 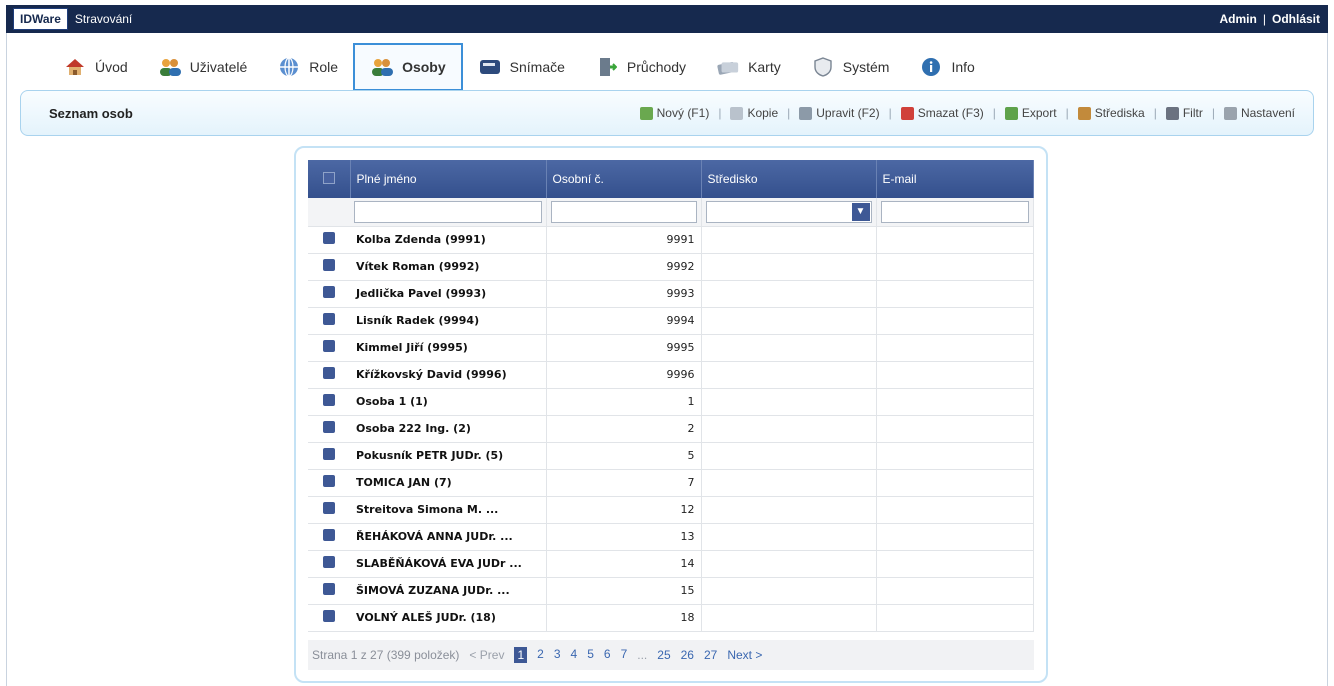 I want to click on table-row: Lisník Radek (9994) 9994, so click(x=671, y=321).